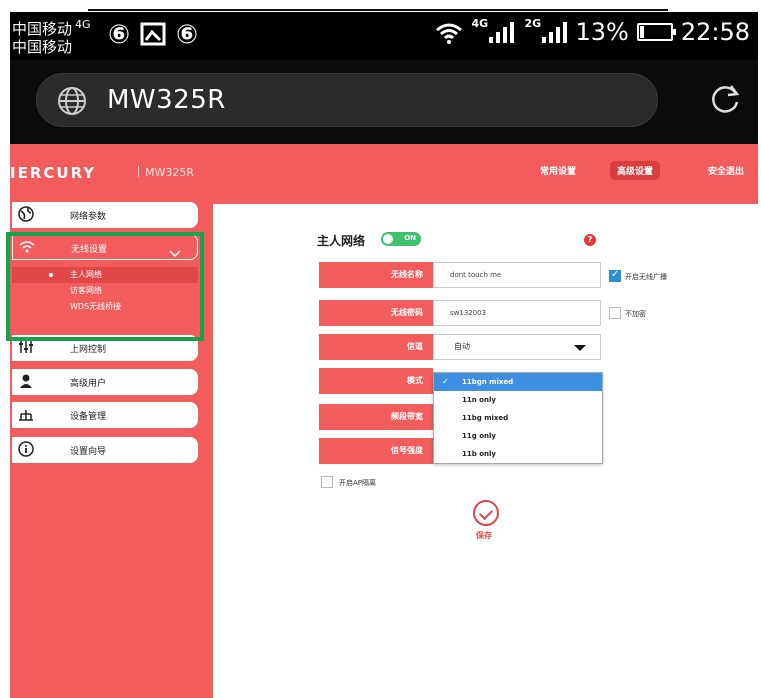  I want to click on router-model: MW325R, so click(166, 172).